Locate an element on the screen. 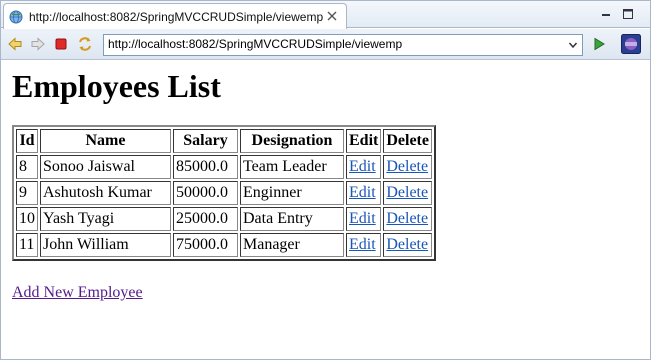  back-arrow-icon is located at coordinates (15, 44).